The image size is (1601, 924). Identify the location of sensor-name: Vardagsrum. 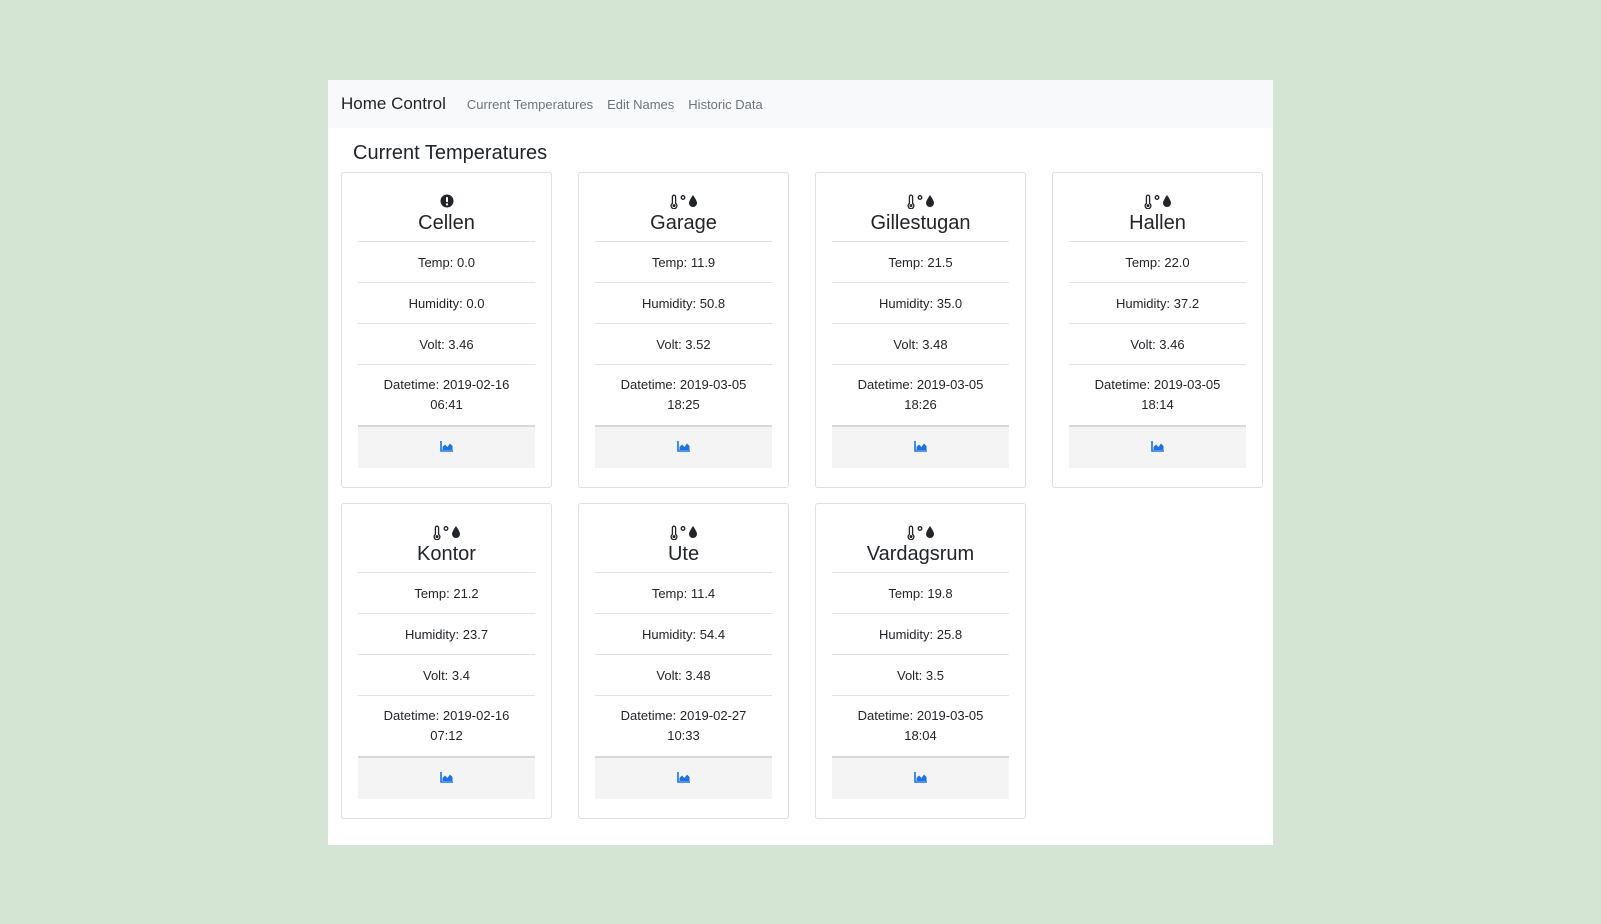
(920, 554).